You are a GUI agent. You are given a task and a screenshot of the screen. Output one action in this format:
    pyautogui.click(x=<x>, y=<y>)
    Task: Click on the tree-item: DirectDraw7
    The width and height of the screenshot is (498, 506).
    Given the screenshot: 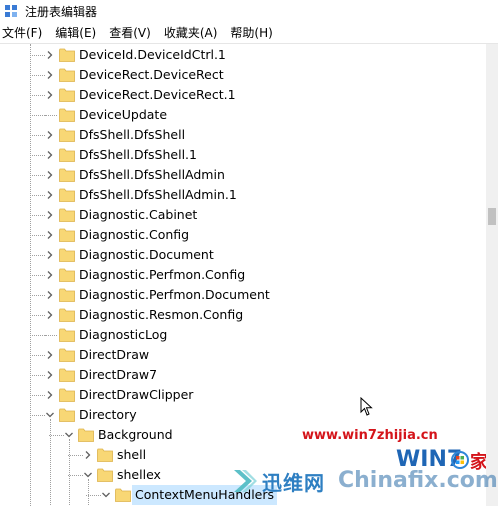 What is the action you would take?
    pyautogui.click(x=243, y=375)
    